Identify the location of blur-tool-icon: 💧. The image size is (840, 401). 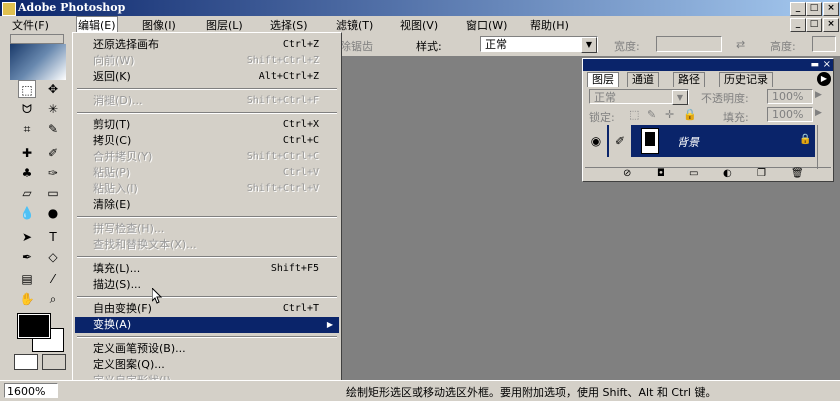
(27, 213).